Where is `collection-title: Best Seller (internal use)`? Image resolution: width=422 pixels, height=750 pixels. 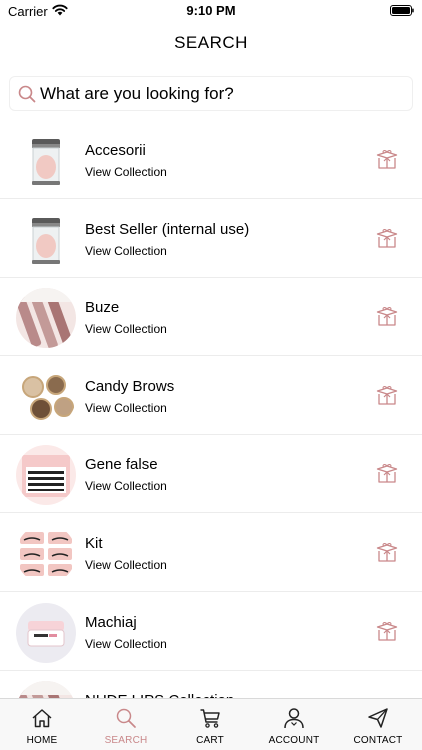 collection-title: Best Seller (internal use) is located at coordinates (167, 229).